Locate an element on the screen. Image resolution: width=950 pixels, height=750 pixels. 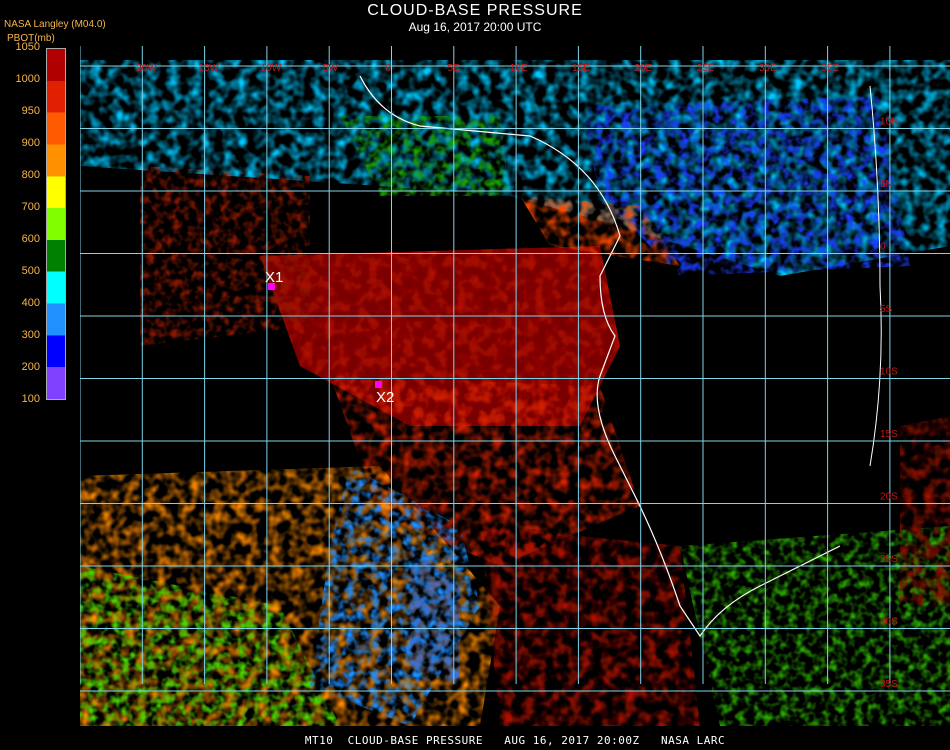
longitude-label: 30E is located at coordinates (768, 68).